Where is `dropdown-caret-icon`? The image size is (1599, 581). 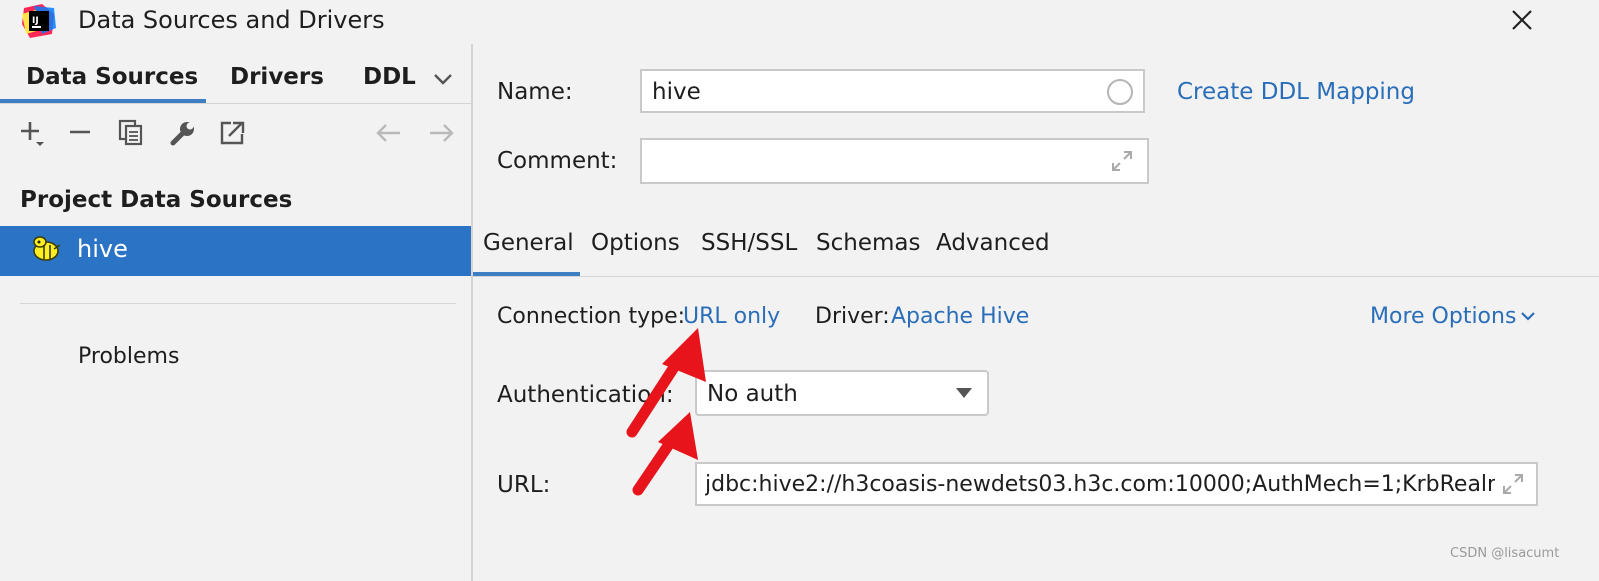
dropdown-caret-icon is located at coordinates (964, 393).